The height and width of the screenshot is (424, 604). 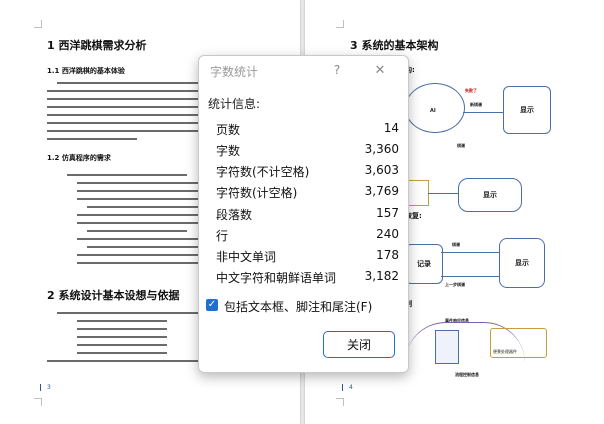 I want to click on stats-heading: 统计信息:, so click(x=234, y=104).